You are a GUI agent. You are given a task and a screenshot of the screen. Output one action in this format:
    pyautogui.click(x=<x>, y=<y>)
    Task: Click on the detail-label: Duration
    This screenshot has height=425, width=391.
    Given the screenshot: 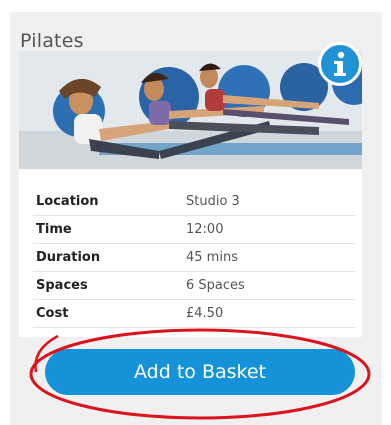 What is the action you would take?
    pyautogui.click(x=109, y=257)
    